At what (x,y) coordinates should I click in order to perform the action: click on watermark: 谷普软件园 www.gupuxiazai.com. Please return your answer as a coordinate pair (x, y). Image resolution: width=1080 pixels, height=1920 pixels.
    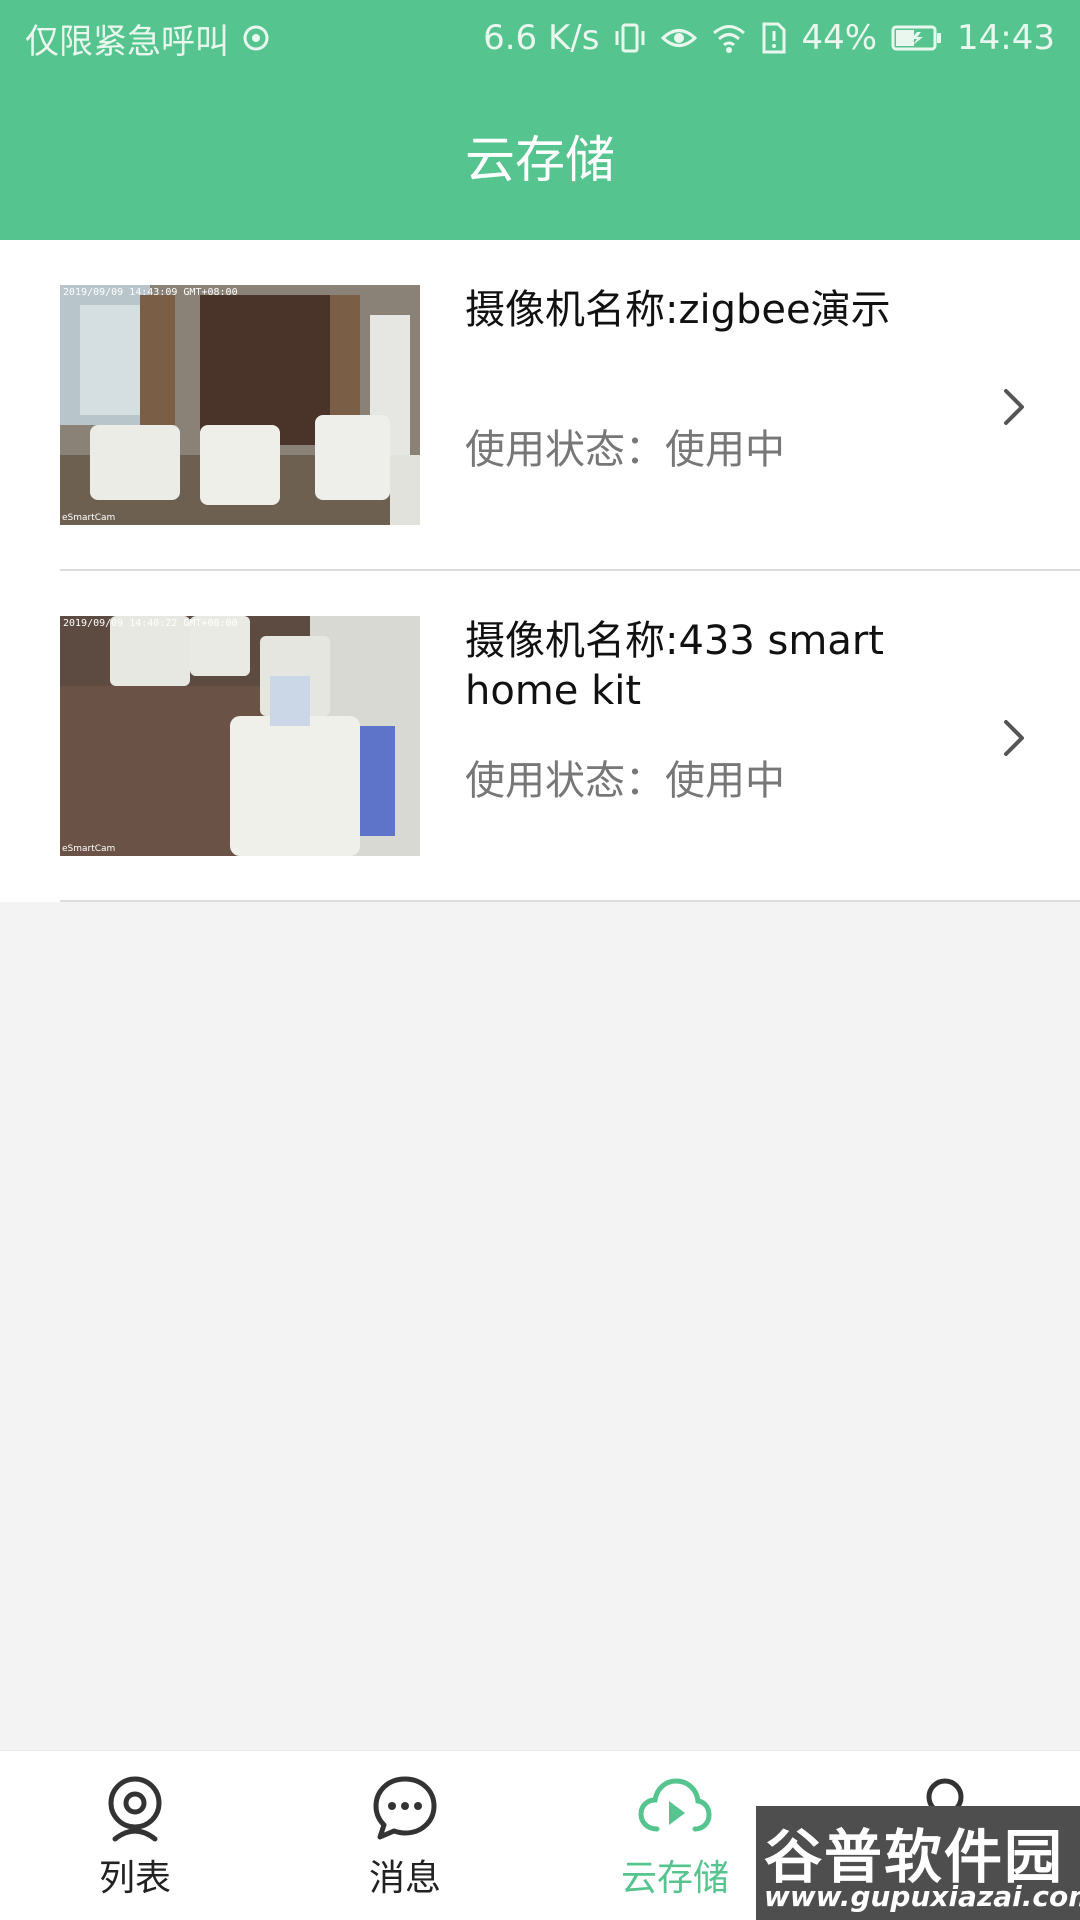
    Looking at the image, I should click on (918, 1863).